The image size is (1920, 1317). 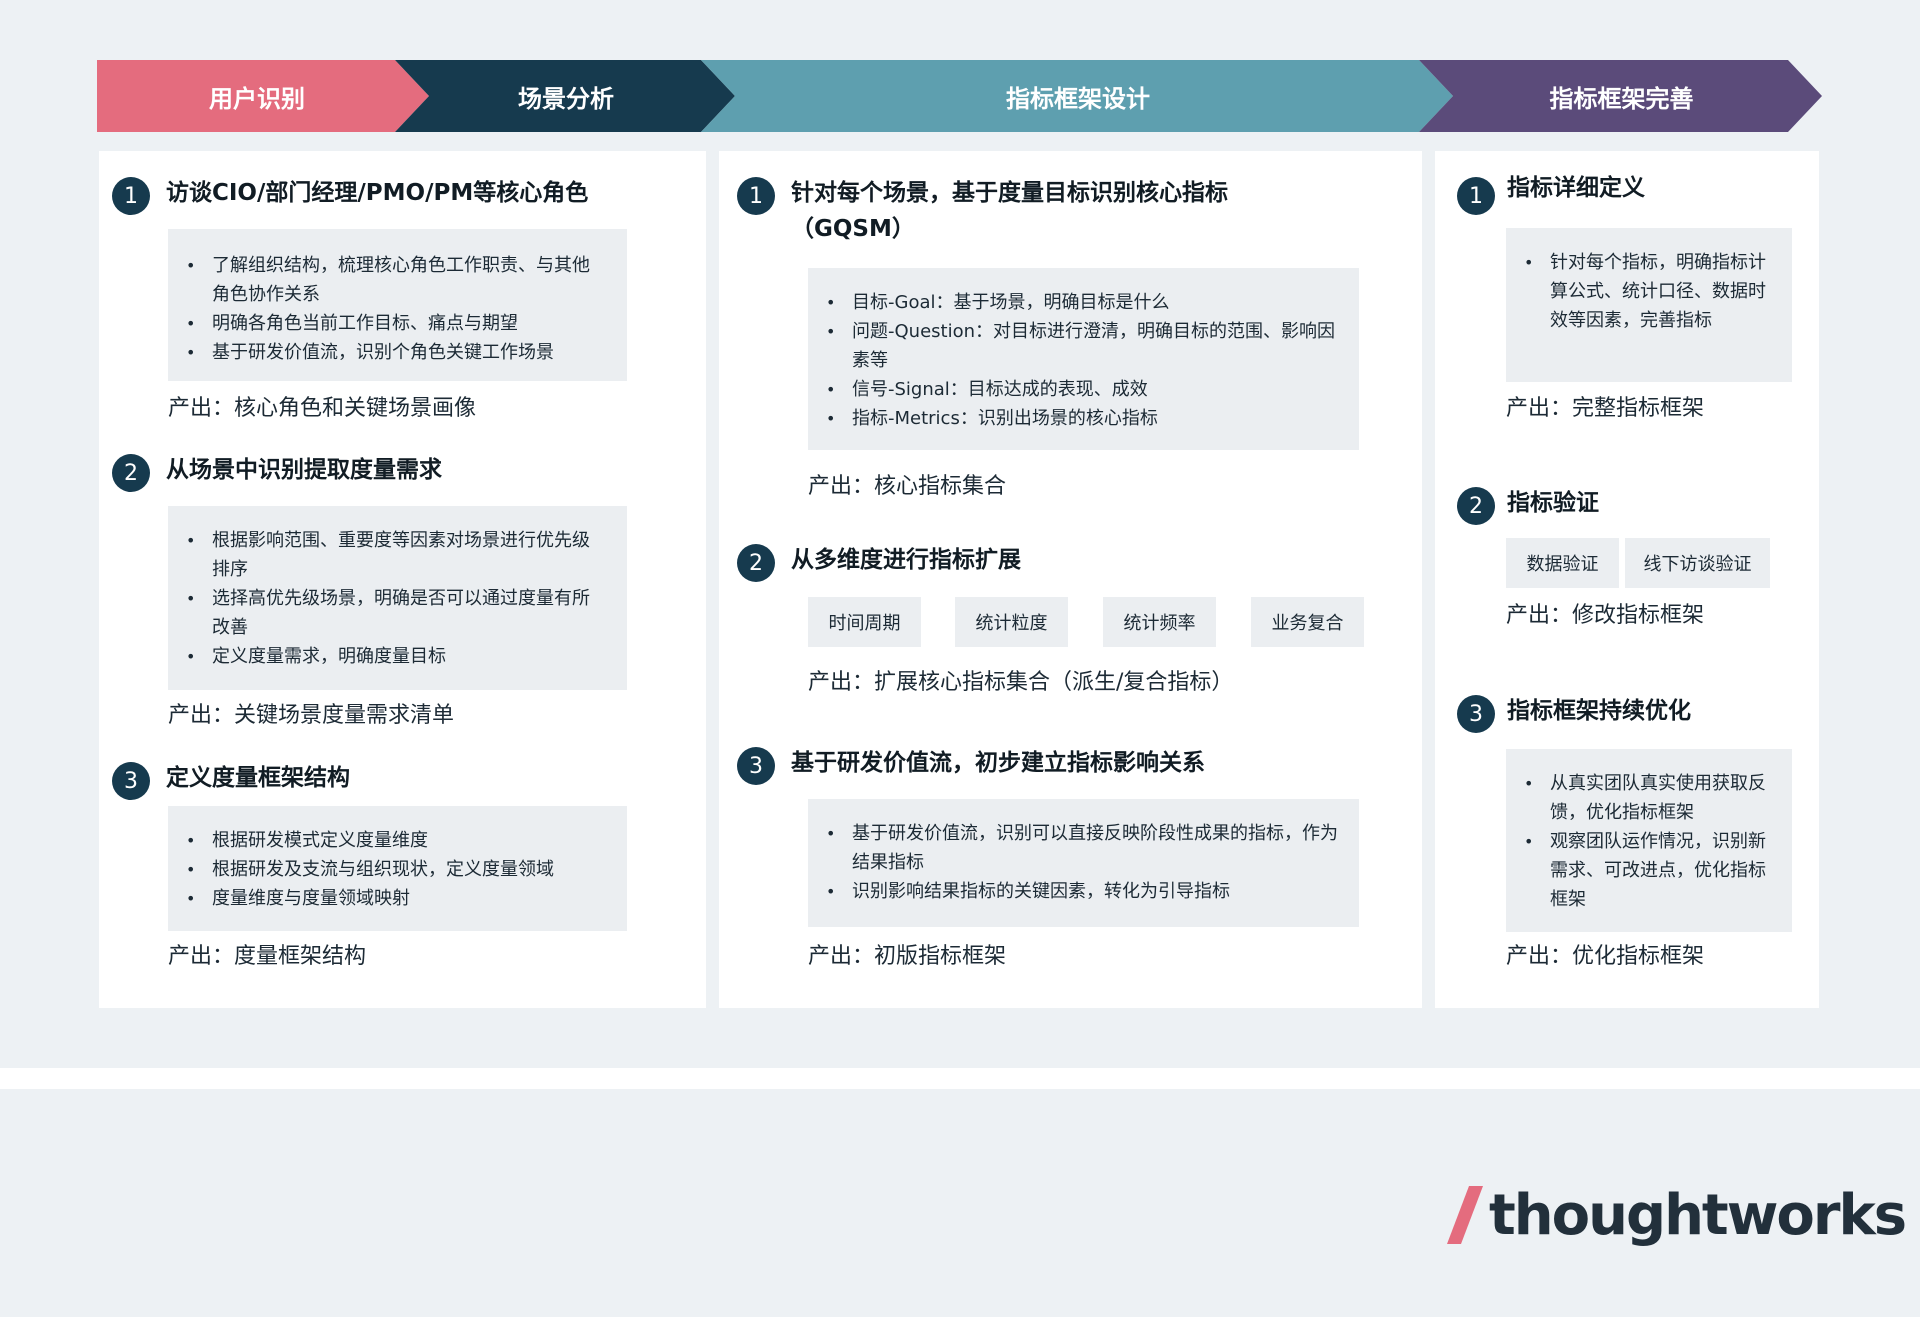 What do you see at coordinates (1467, 1215) in the screenshot?
I see `logo-slash-icon` at bounding box center [1467, 1215].